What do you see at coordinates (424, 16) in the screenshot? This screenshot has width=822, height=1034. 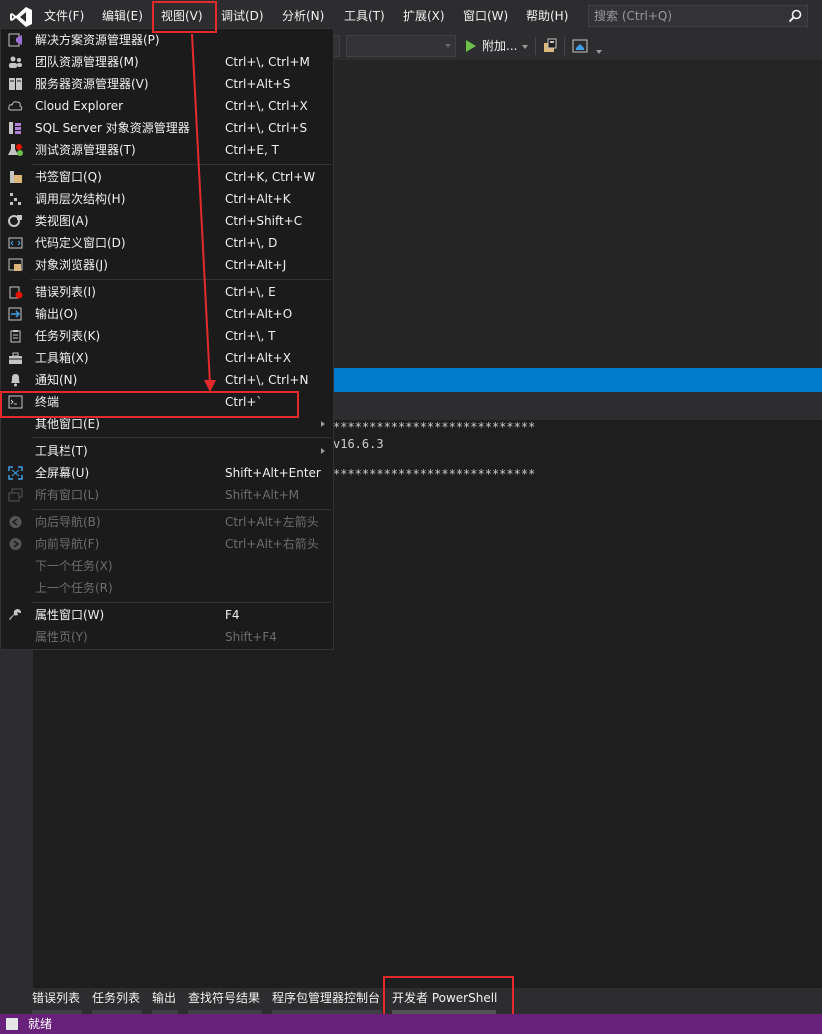 I see `menu-extensions: 扩展(X)` at bounding box center [424, 16].